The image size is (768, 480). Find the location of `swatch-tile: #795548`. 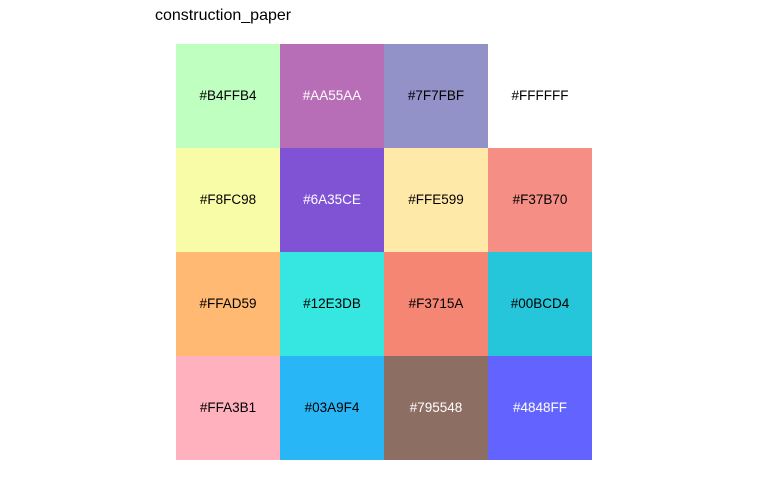

swatch-tile: #795548 is located at coordinates (436, 408).